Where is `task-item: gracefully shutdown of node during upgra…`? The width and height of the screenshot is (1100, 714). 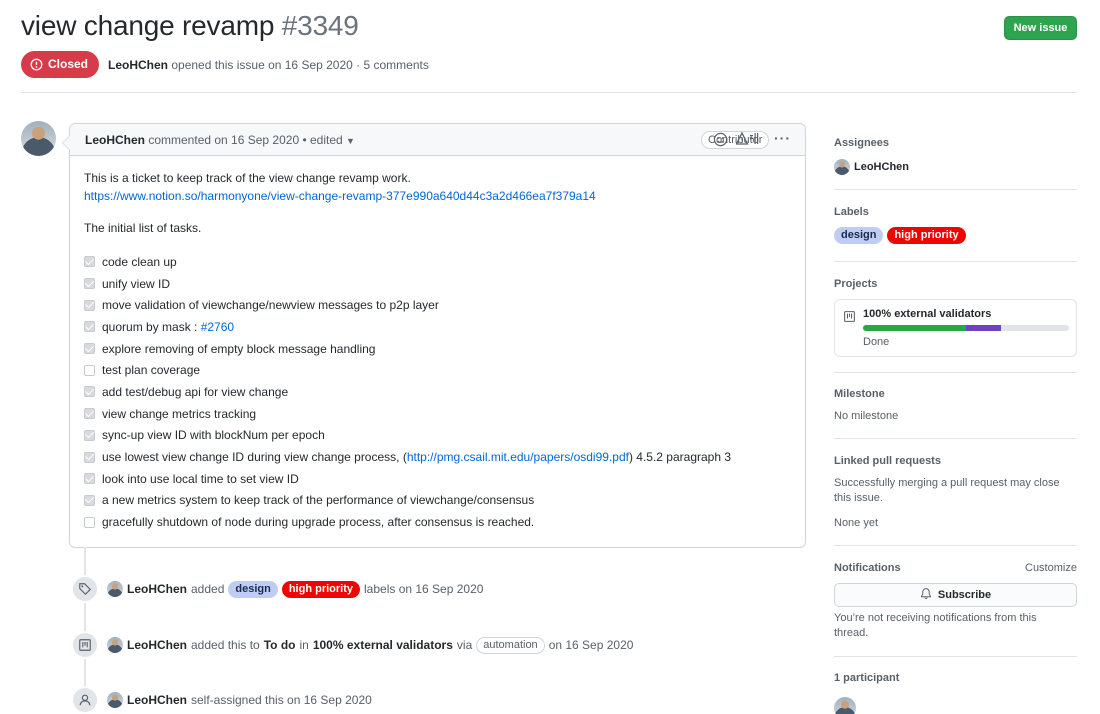 task-item: gracefully shutdown of node during upgra… is located at coordinates (437, 522).